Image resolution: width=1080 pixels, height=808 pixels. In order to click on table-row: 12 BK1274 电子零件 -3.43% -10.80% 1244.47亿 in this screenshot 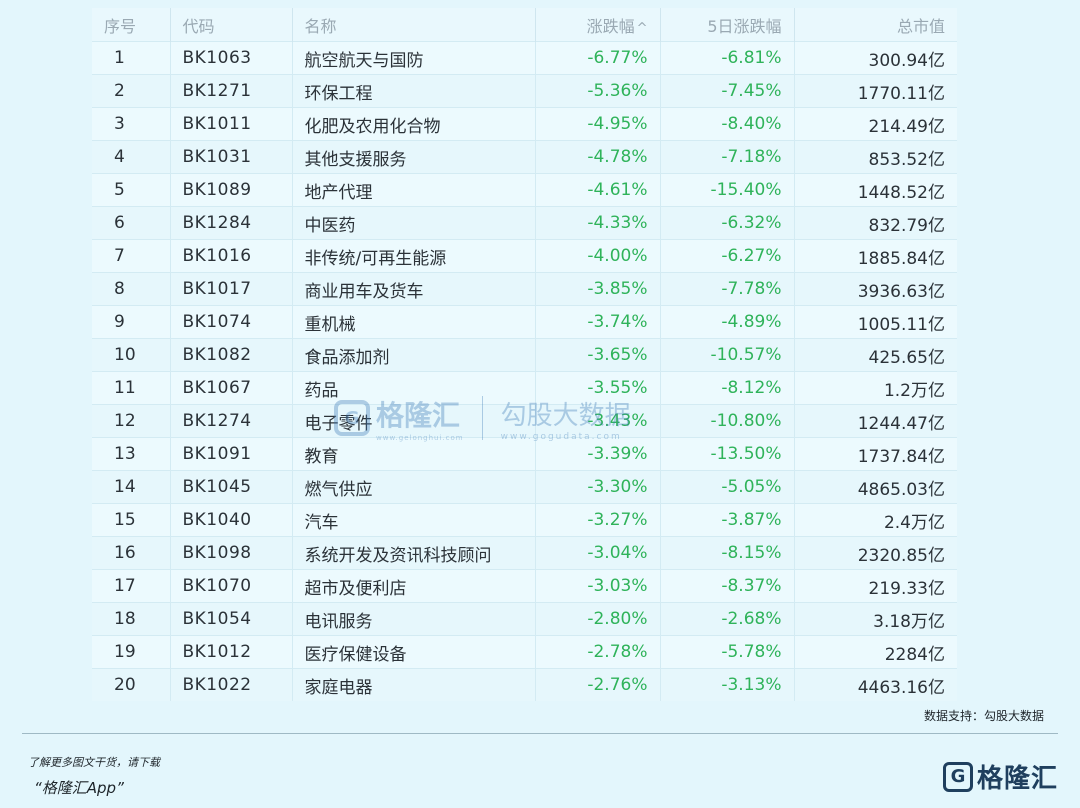, I will do `click(524, 421)`.